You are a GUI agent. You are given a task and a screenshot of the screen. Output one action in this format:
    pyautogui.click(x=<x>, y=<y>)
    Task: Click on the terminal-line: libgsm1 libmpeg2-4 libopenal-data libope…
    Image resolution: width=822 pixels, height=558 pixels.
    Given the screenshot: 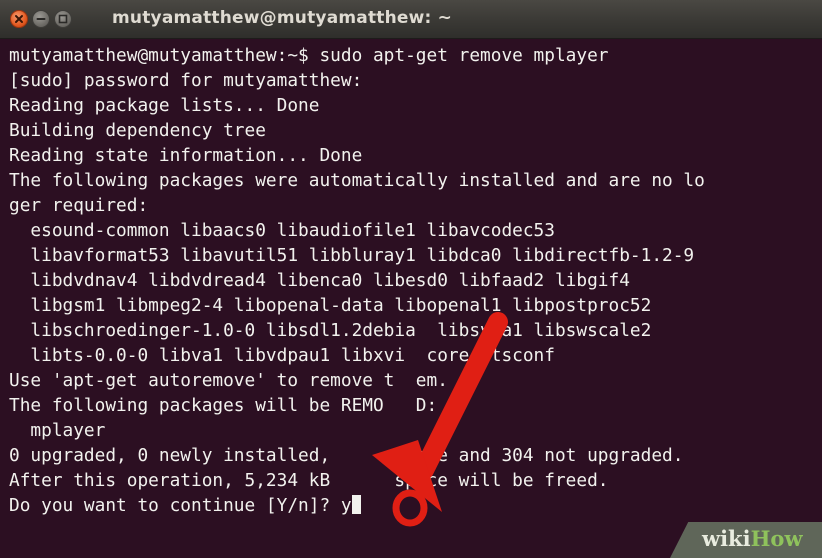 What is the action you would take?
    pyautogui.click(x=330, y=305)
    